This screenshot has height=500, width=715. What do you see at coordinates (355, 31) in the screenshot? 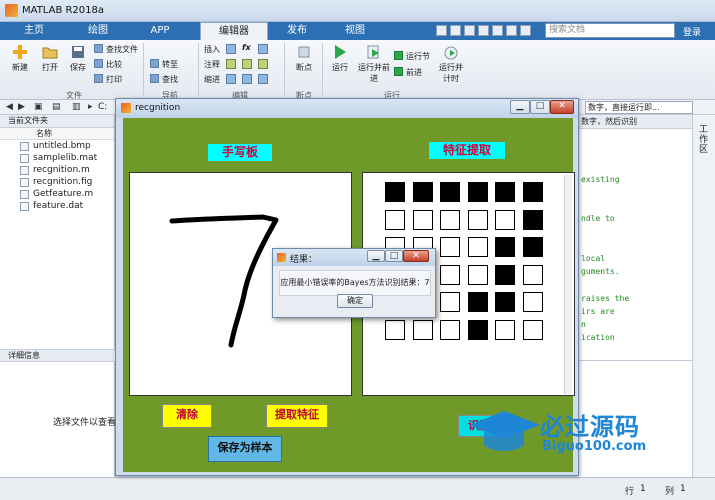
I see `tab-view: 视图` at bounding box center [355, 31].